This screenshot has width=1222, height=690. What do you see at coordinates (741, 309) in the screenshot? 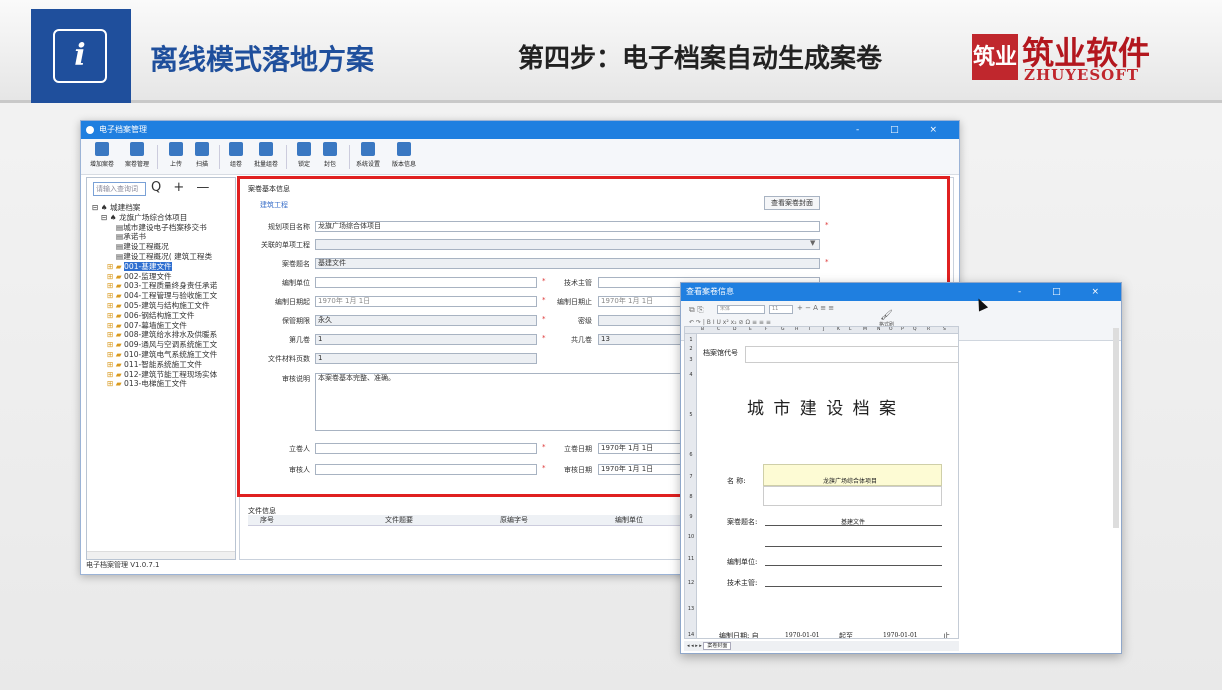
I see `font-name-select: 宋体` at bounding box center [741, 309].